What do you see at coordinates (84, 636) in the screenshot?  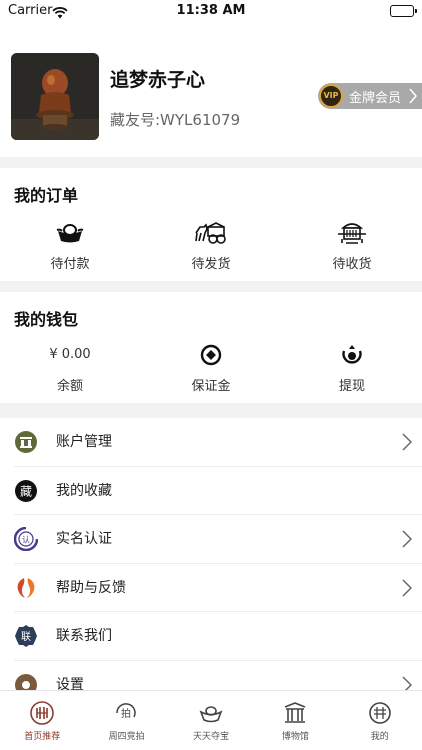 I see `menu-item-label: 联系我们` at bounding box center [84, 636].